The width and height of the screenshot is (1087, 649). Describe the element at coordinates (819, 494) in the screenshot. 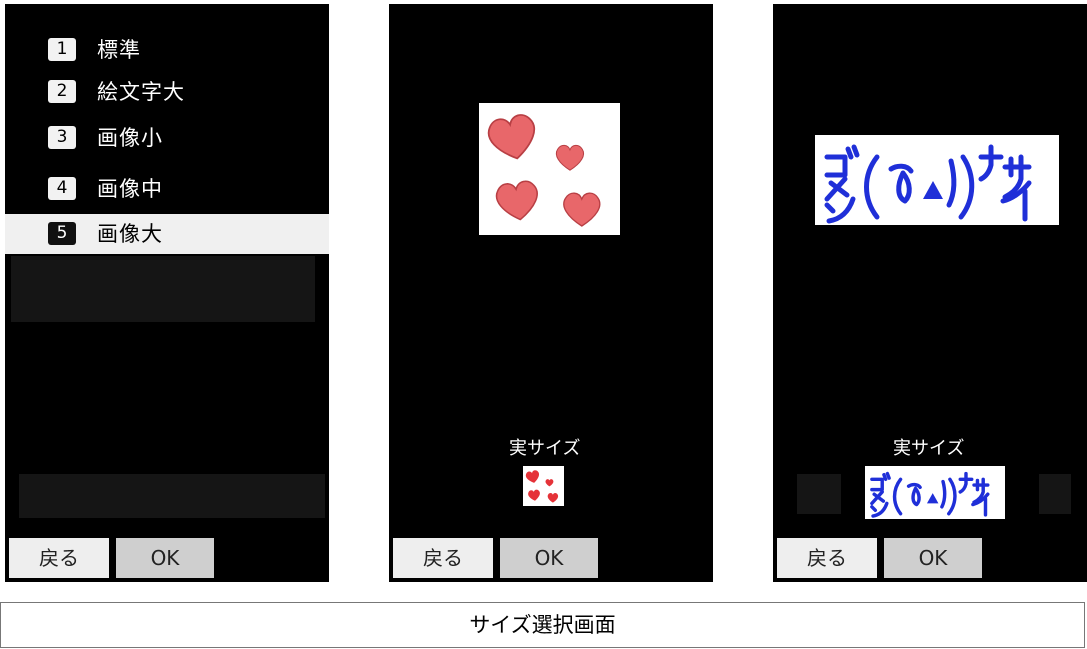

I see `left-scroll-area` at that location.